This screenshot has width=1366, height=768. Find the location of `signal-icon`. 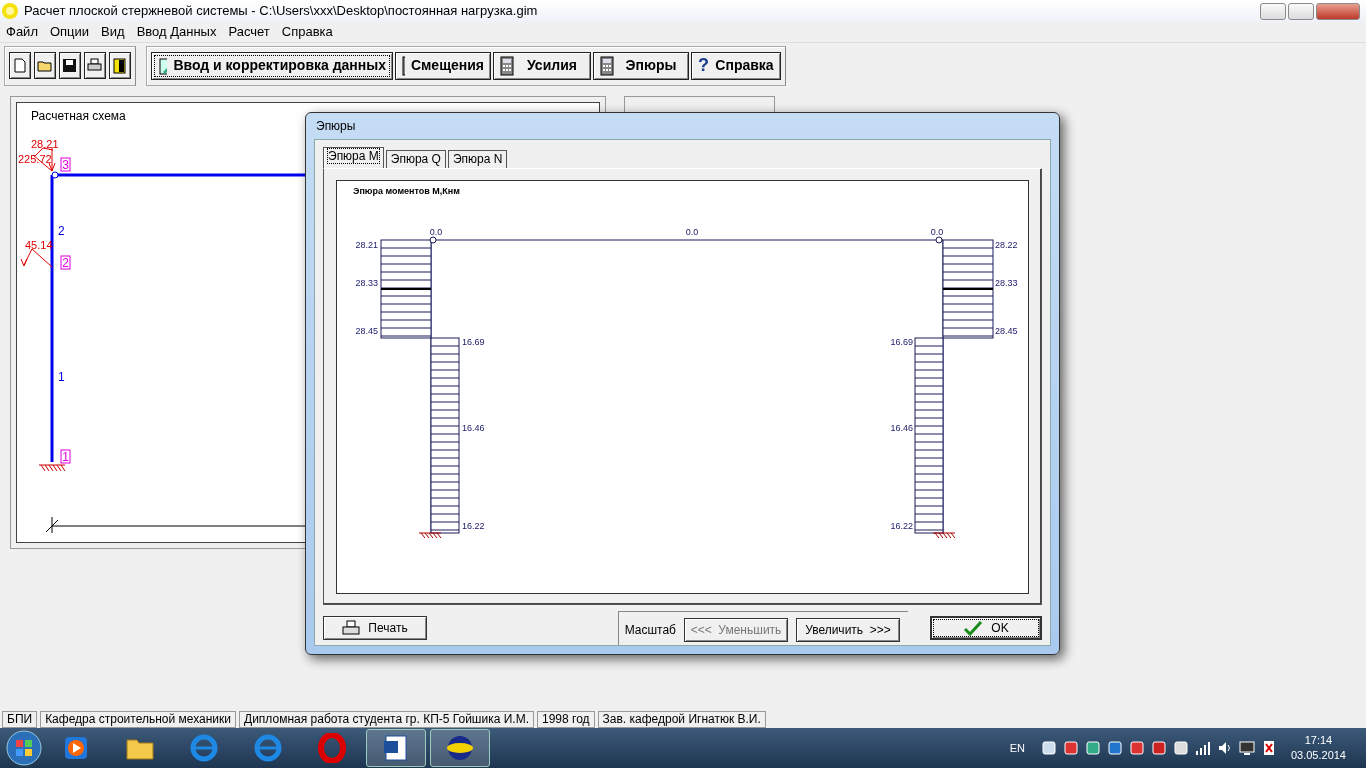

signal-icon is located at coordinates (1202, 748).